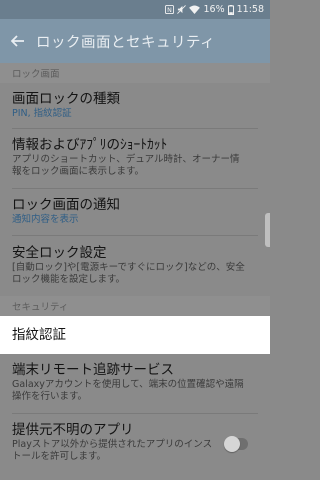  I want to click on section-header-lock-screen: ロック画面, so click(135, 73).